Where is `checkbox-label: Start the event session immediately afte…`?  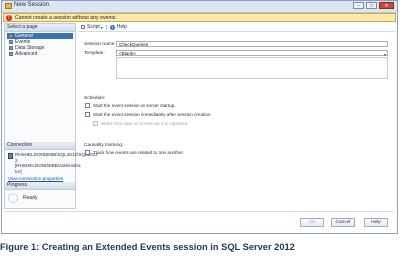 checkbox-label: Start the event session immediately afte… is located at coordinates (152, 114).